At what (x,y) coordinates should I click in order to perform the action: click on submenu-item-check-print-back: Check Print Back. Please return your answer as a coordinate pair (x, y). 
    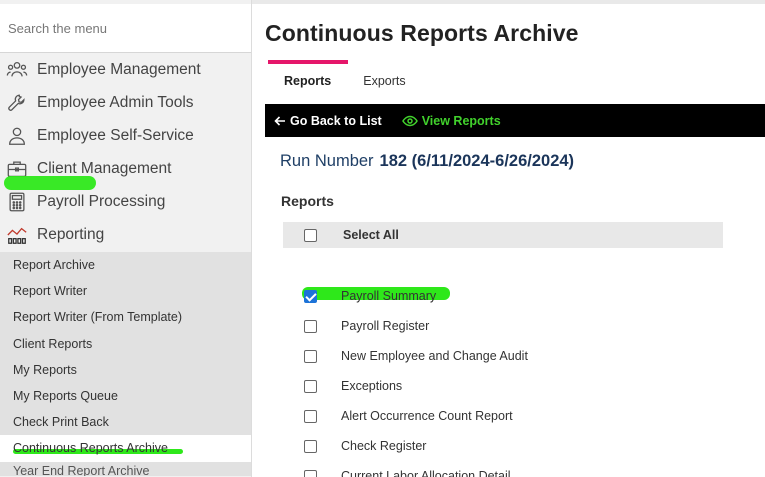
    Looking at the image, I should click on (125, 422).